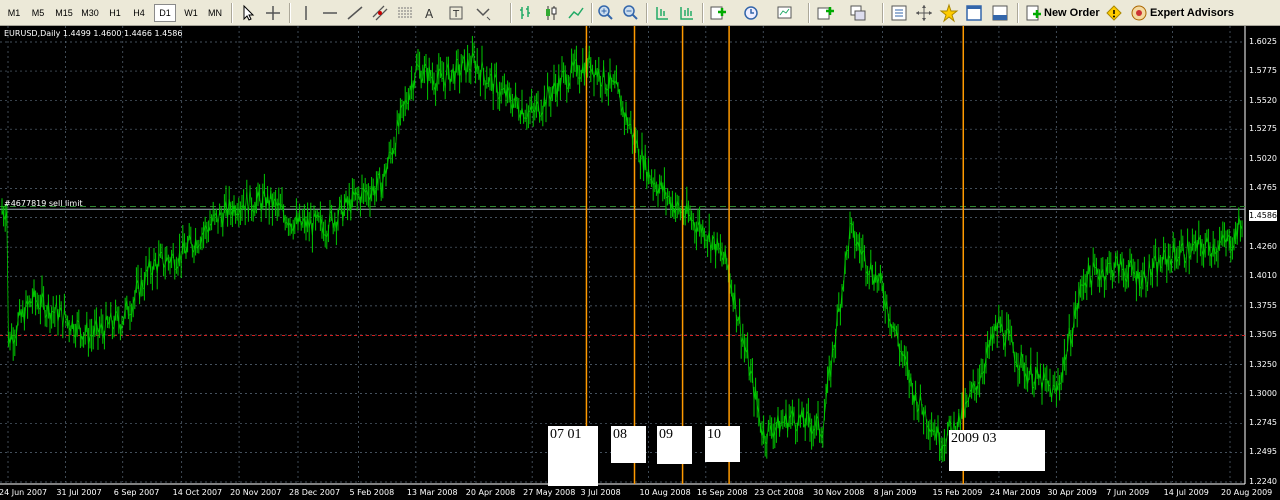 The height and width of the screenshot is (500, 1280). Describe the element at coordinates (573, 456) in the screenshot. I see `month-annotation: 07 01` at that location.